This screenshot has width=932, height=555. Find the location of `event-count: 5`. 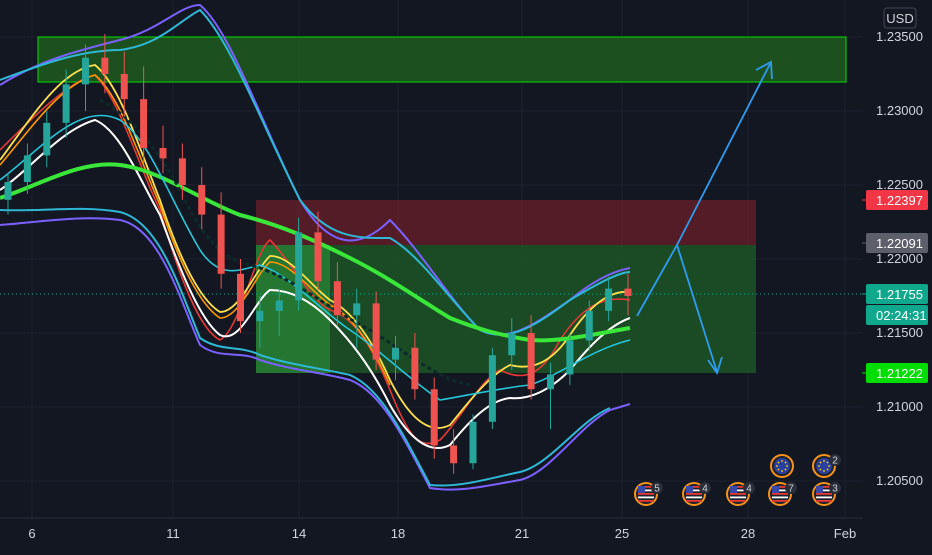

event-count: 5 is located at coordinates (657, 489).